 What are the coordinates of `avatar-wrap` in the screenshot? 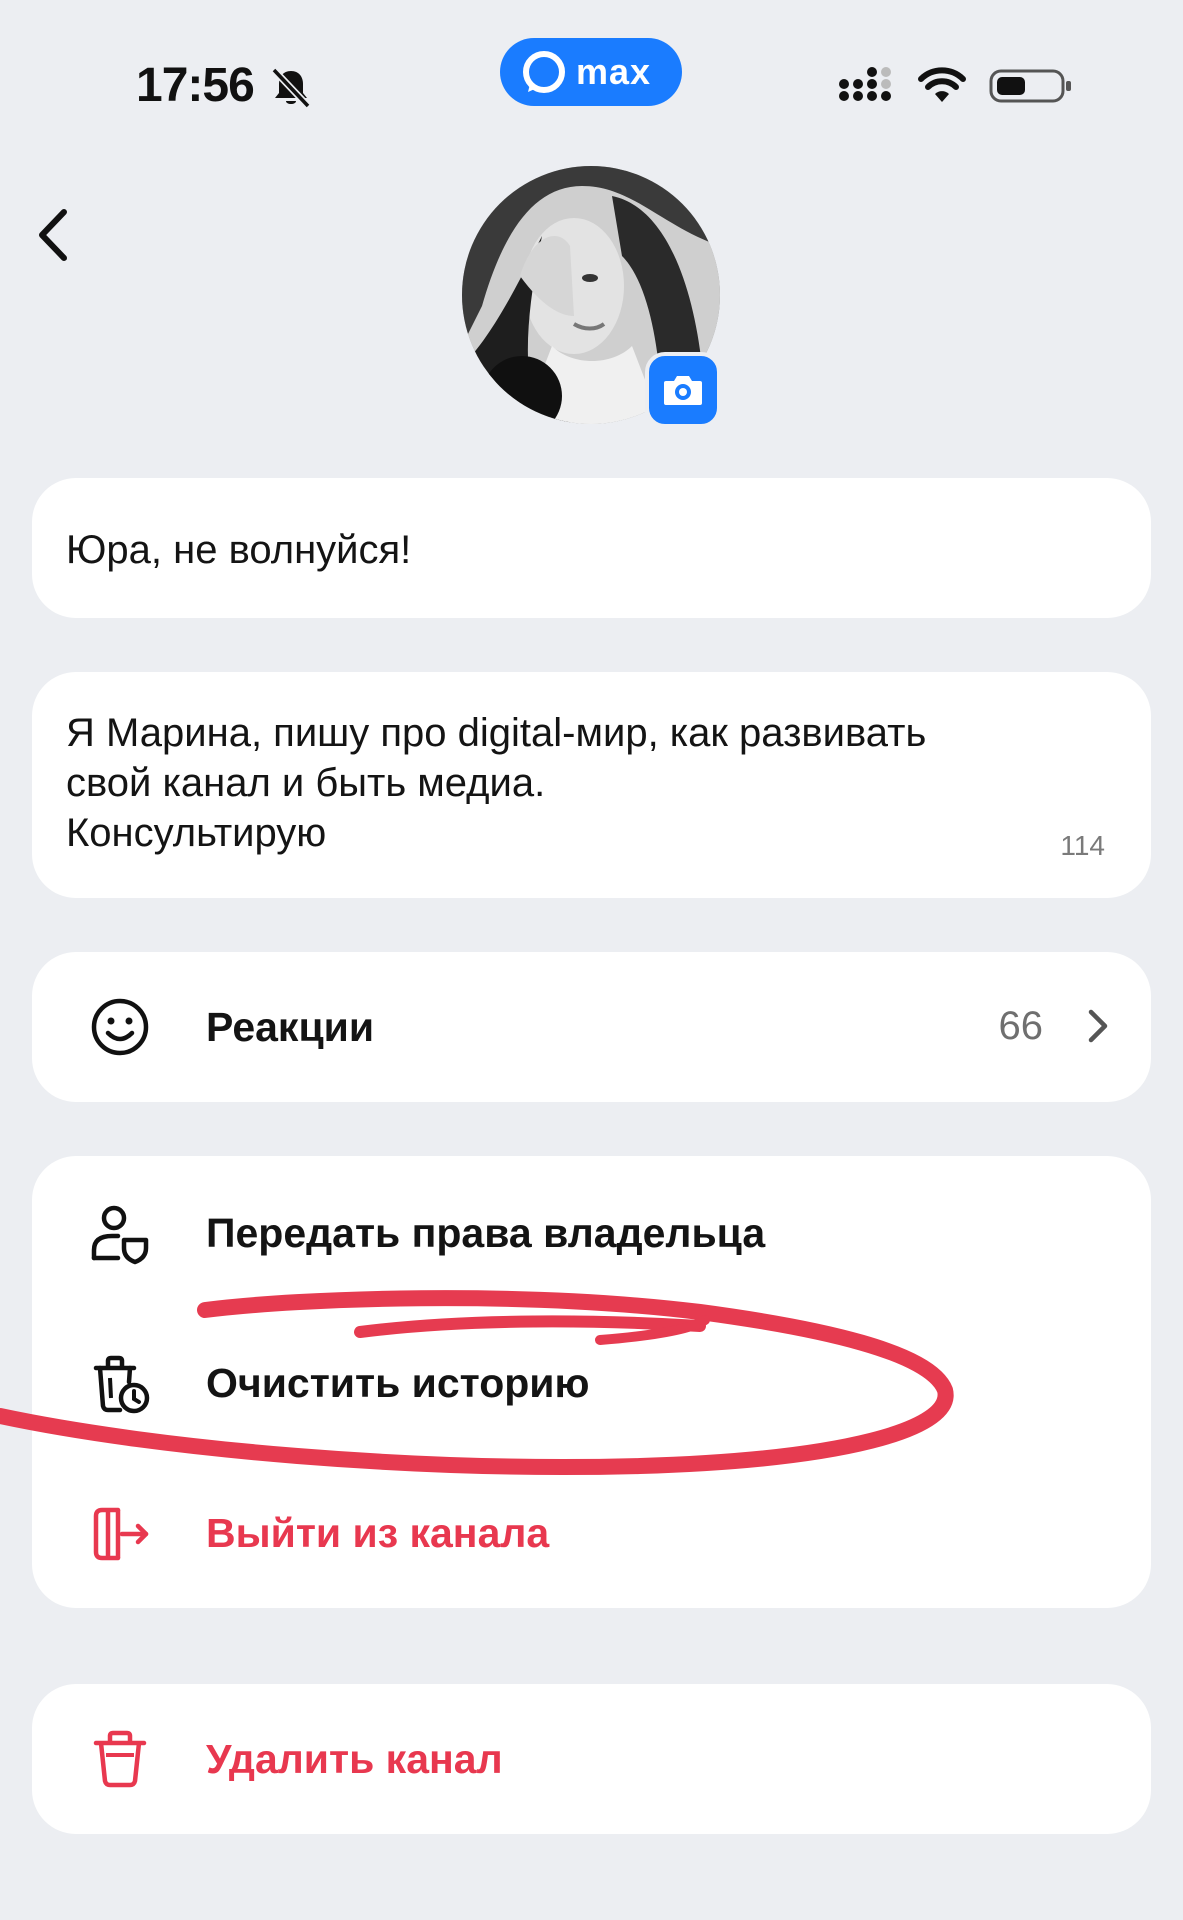 It's located at (591, 297).